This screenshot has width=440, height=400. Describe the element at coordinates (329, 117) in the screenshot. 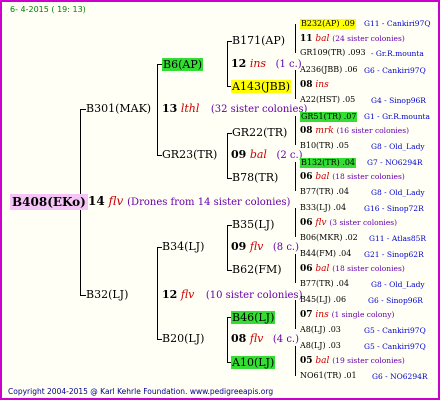

I see `l4-top-3: GR51(TR) .07` at that location.